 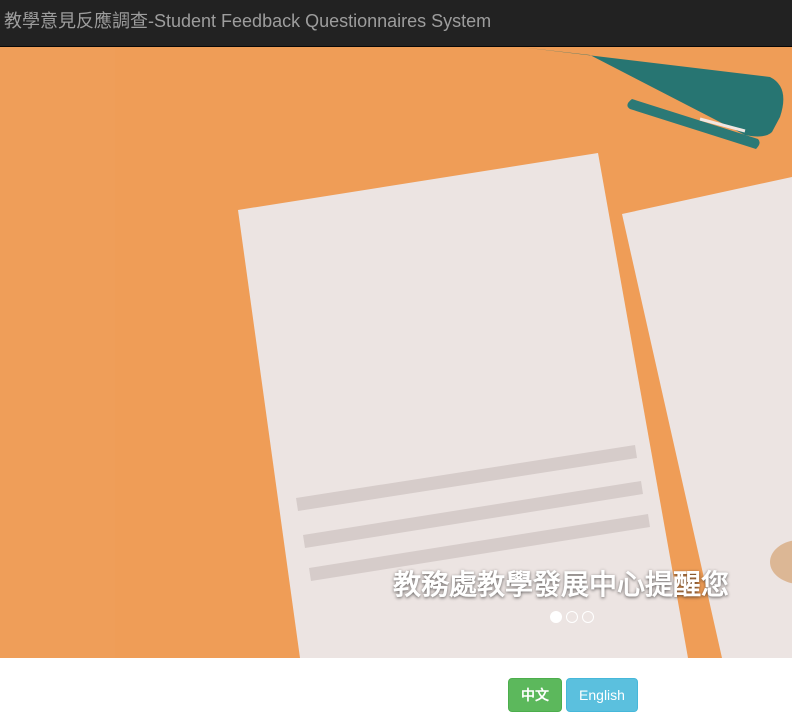 I want to click on carousel-caption: 教務處教學發展中心提醒您, so click(x=561, y=584).